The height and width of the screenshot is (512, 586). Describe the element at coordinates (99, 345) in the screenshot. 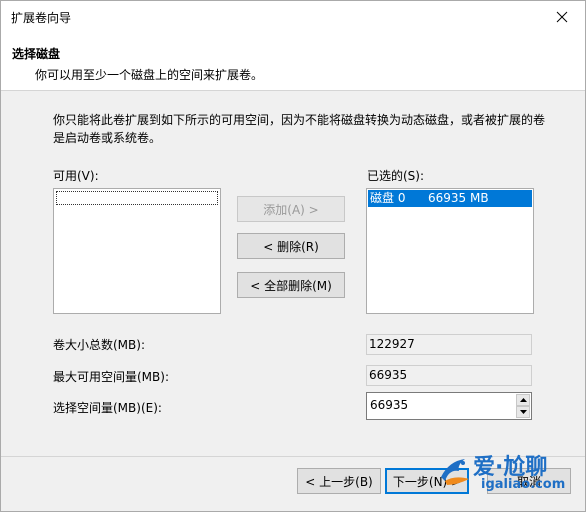

I see `total-size-label: 卷大小总数(MB):` at that location.